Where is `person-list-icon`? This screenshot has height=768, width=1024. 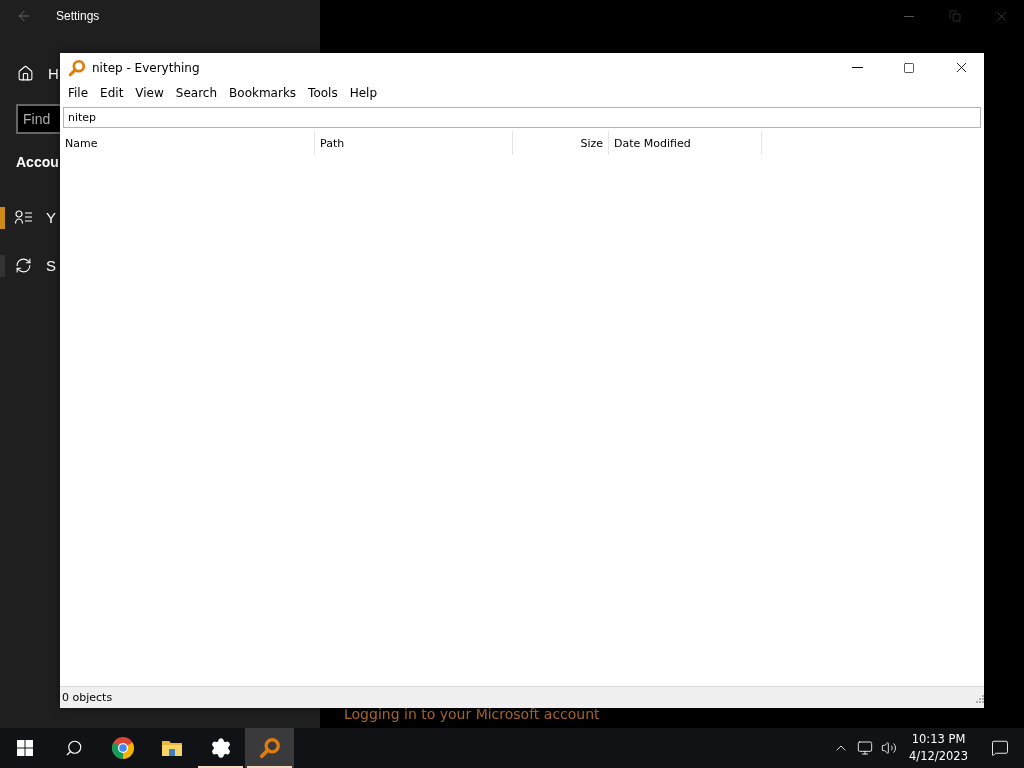 person-list-icon is located at coordinates (23, 217).